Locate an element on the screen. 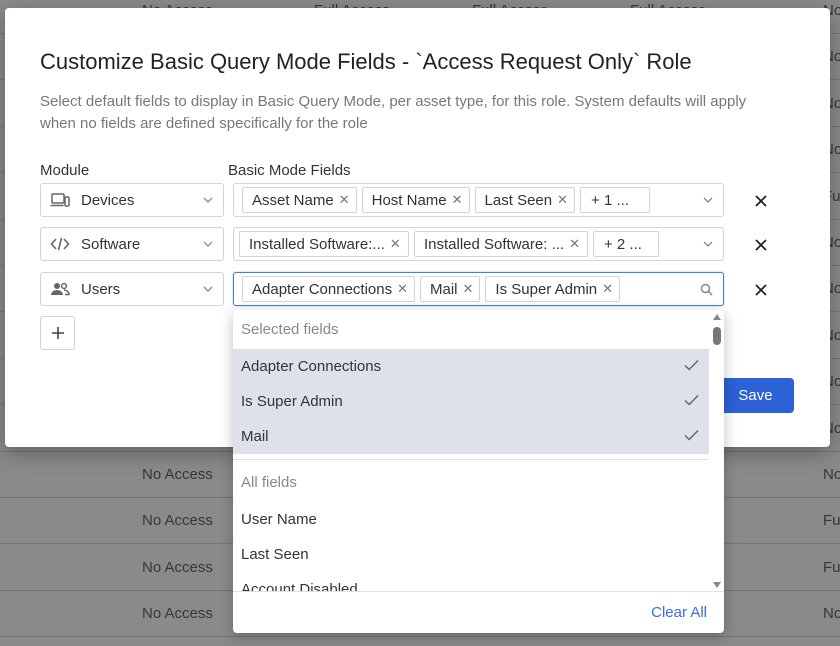 Image resolution: width=840 pixels, height=646 pixels. field-tag-label: Asset Name is located at coordinates (293, 200).